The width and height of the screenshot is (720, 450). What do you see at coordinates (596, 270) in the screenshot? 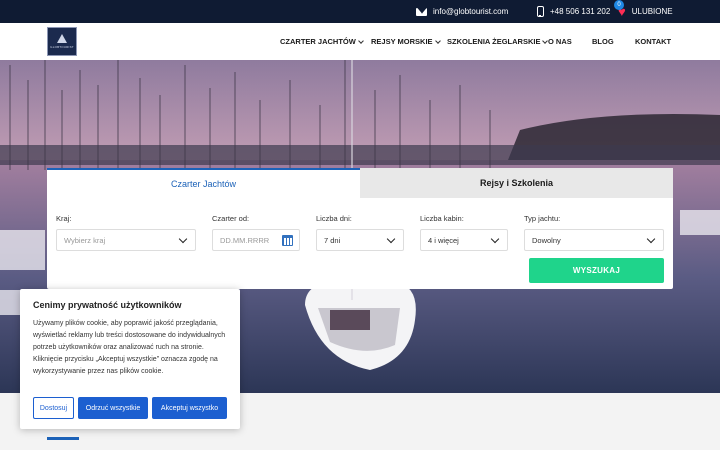
I see `search-button: WYSZUKAJ` at bounding box center [596, 270].